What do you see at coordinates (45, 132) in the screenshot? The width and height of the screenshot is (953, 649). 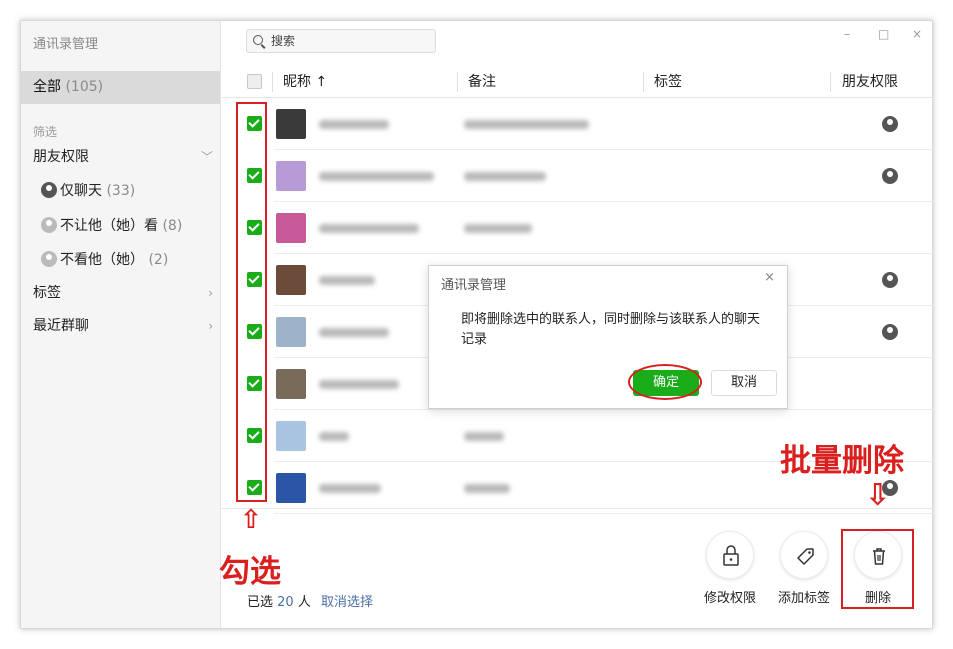 I see `filter-heading: 筛选` at bounding box center [45, 132].